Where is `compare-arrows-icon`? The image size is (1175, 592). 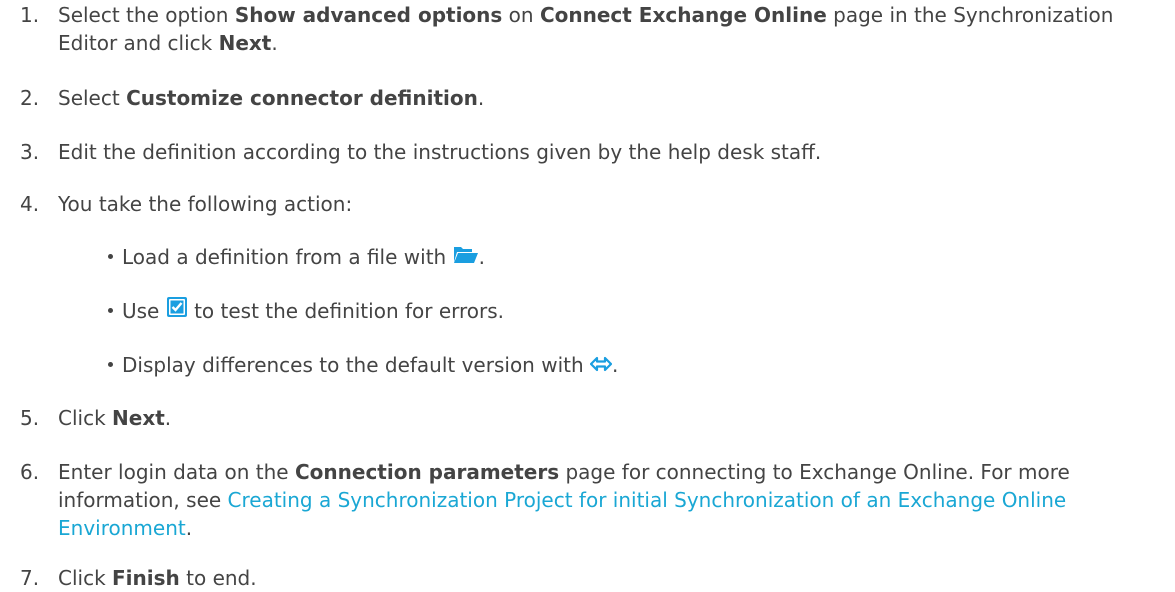
compare-arrows-icon is located at coordinates (601, 365).